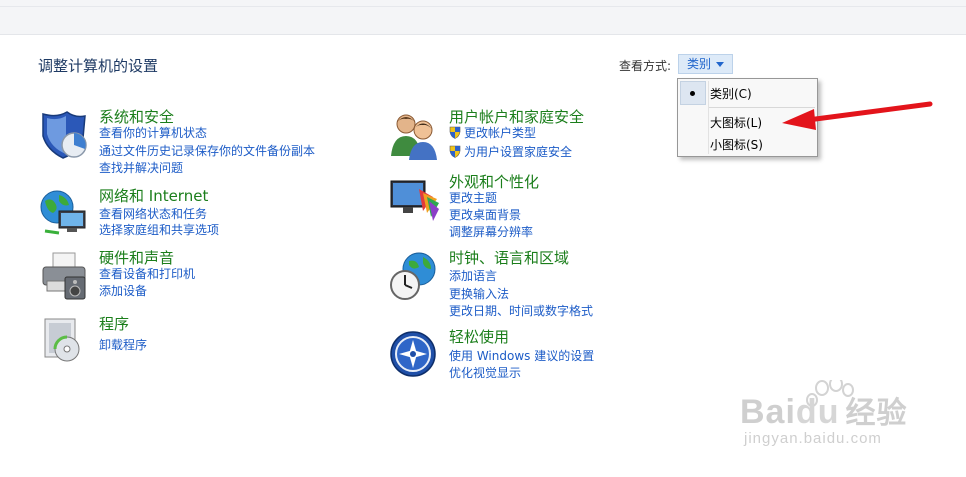  Describe the element at coordinates (817, 412) in the screenshot. I see `watermark-du: du` at that location.